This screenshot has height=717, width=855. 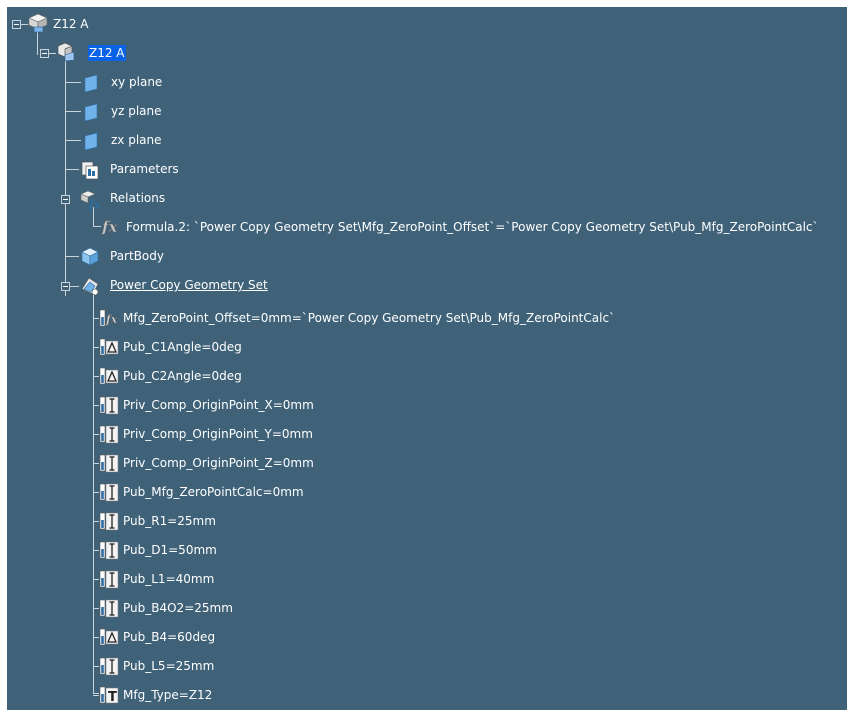 I want to click on parameter-label: Pub_B4=60deg, so click(x=169, y=637).